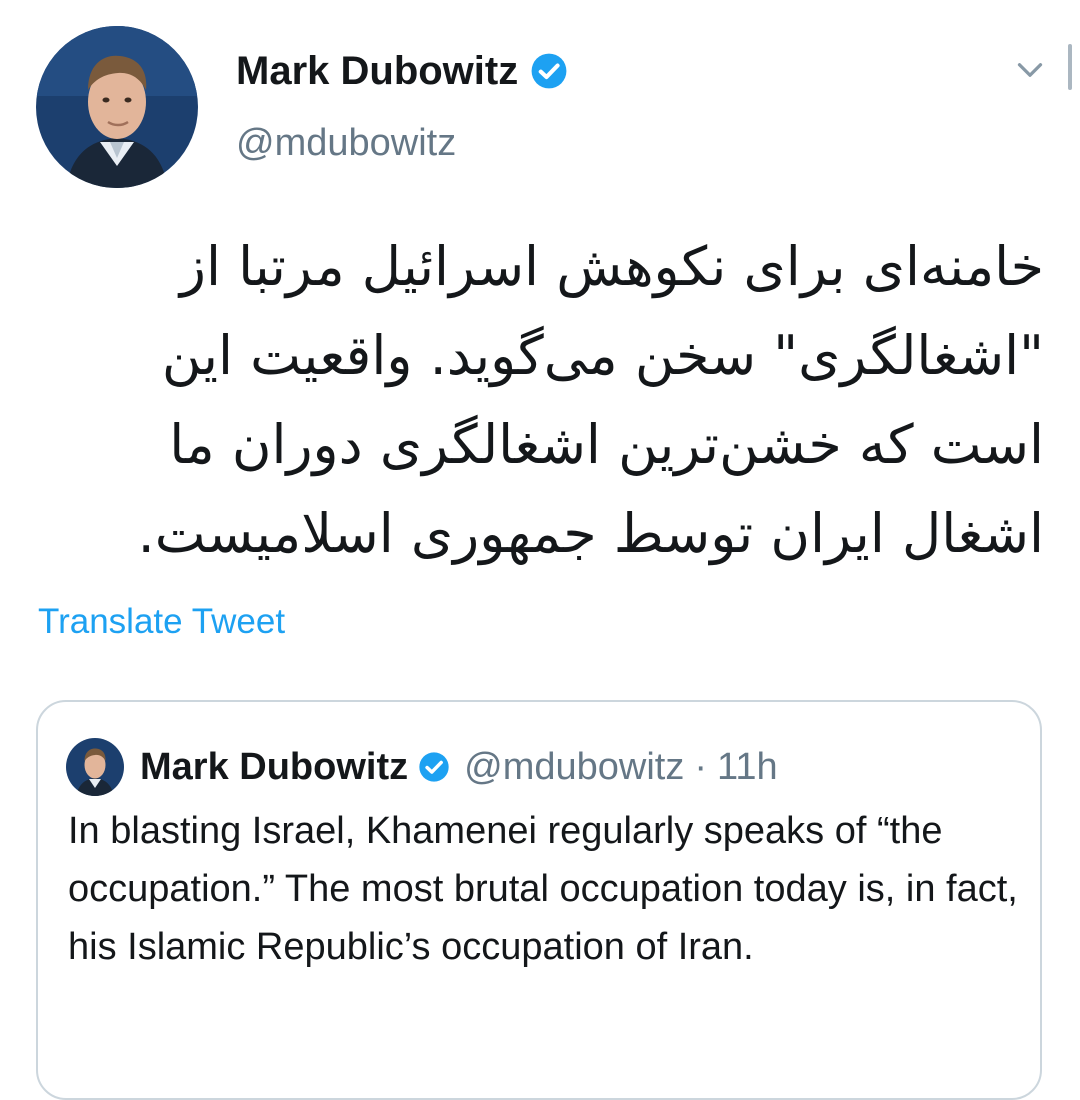 Image resolution: width=1080 pixels, height=1100 pixels. I want to click on translate-tweet-link: Translate Tweet, so click(161, 622).